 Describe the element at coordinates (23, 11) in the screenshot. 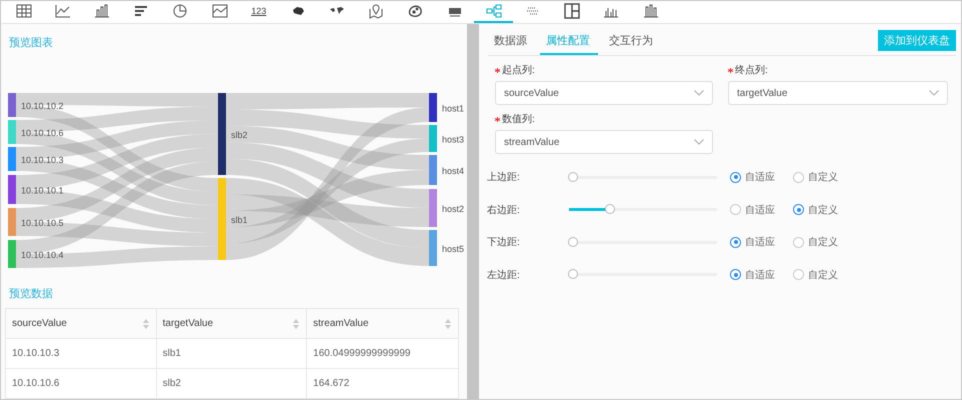

I see `table-icon` at that location.